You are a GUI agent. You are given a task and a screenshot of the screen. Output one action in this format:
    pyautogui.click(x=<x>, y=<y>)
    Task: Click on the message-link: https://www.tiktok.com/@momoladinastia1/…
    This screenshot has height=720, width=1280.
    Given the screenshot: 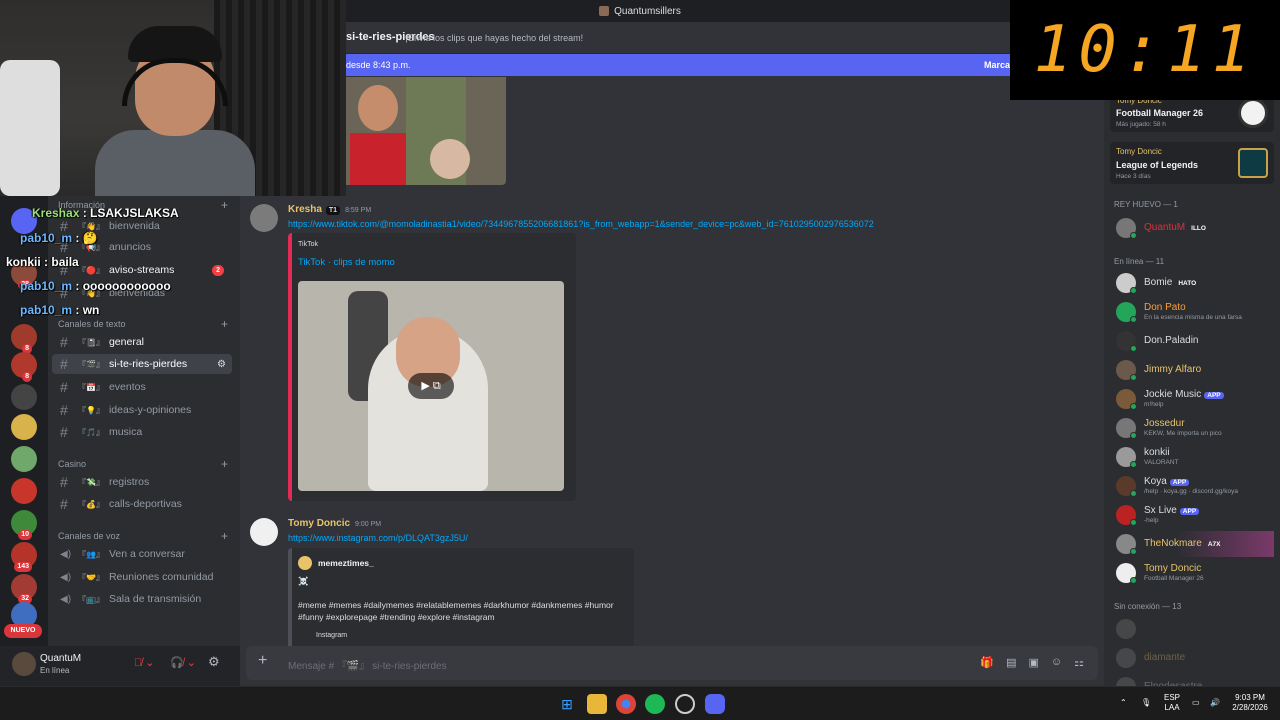 What is the action you would take?
    pyautogui.click(x=581, y=224)
    